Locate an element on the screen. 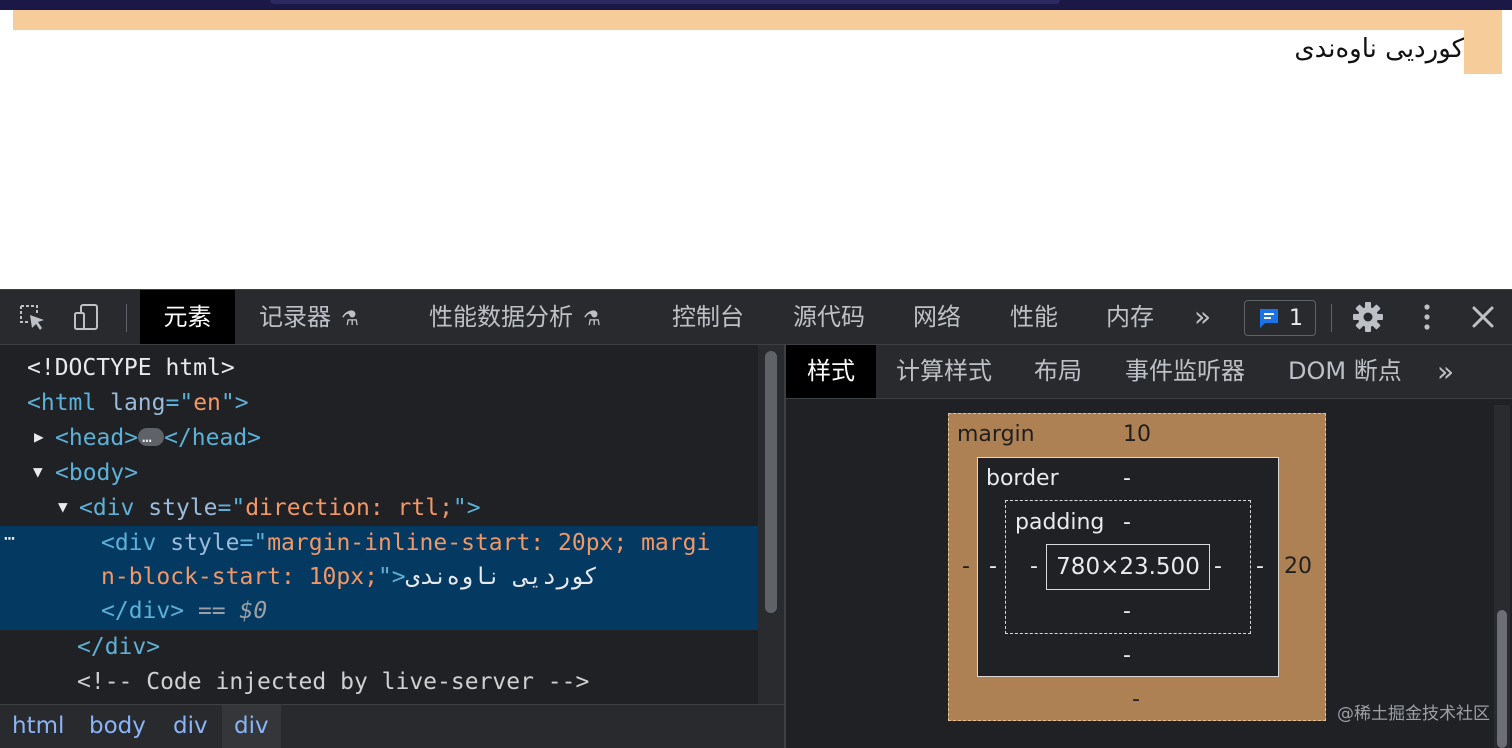  collapse-div-icon: ▼ is located at coordinates (63, 506).